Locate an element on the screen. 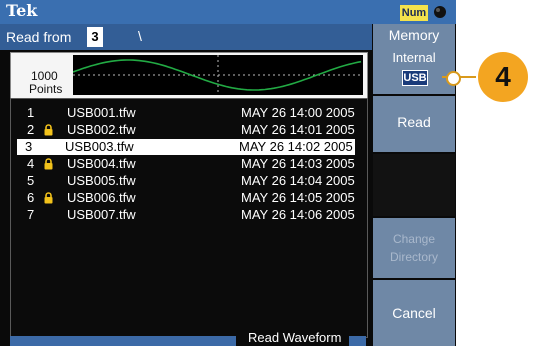  read-label: Read is located at coordinates (414, 122).